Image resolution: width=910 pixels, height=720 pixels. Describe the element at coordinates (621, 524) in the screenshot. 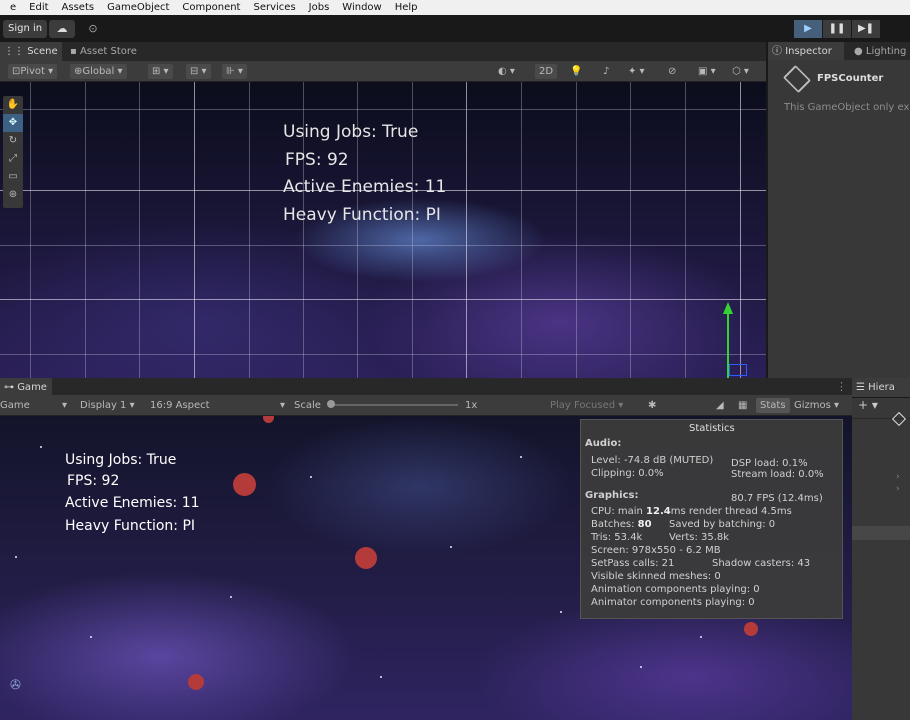

I see `stats-batches: Batches: 80` at that location.